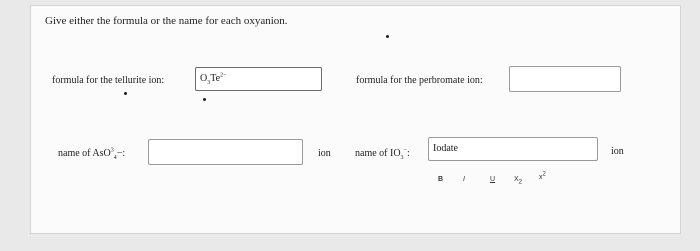 This screenshot has height=251, width=700. I want to click on perbromate-formula-label: formula for the perbromate ion:, so click(419, 80).